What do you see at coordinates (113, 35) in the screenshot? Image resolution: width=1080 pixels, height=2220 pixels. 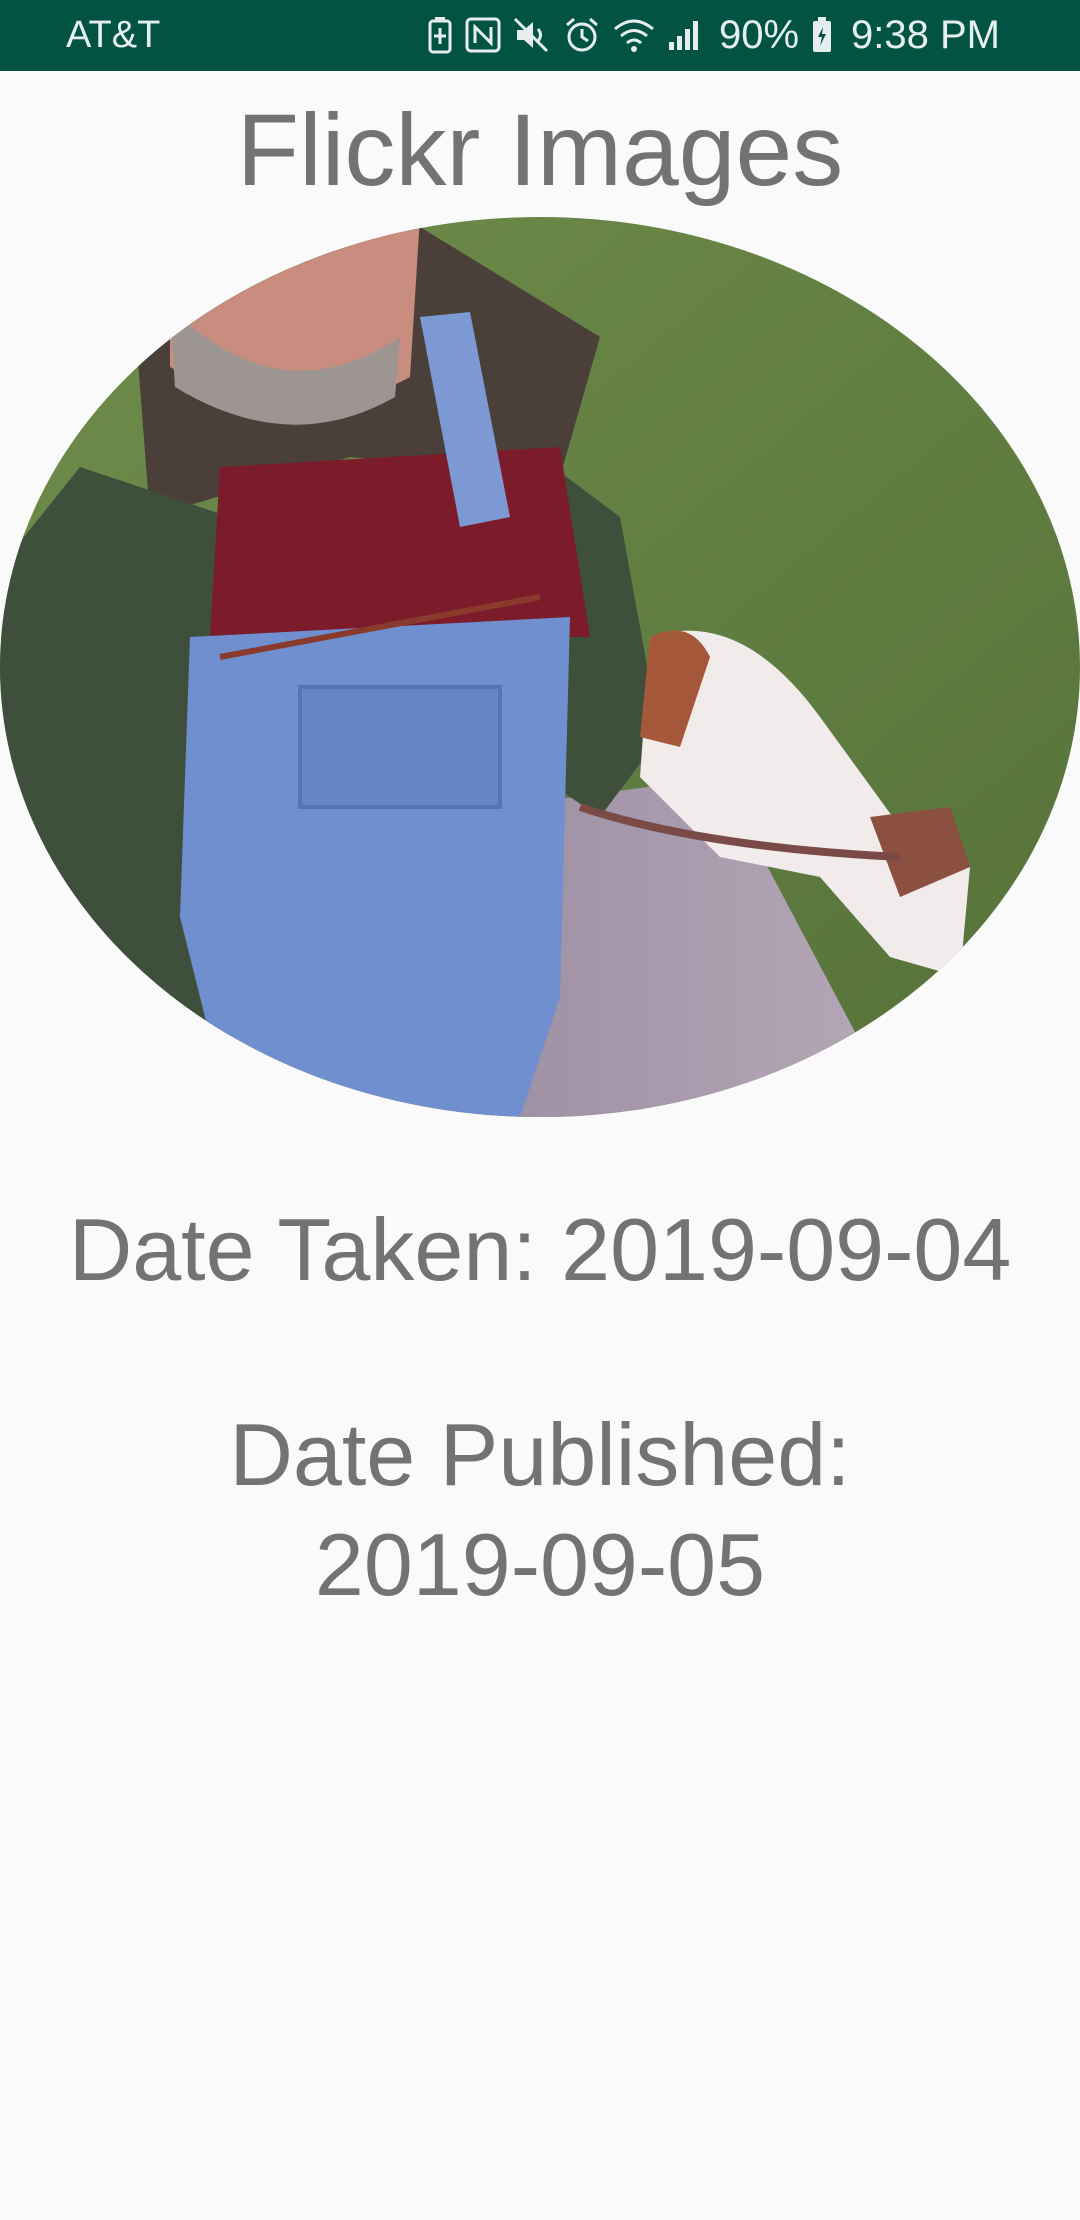 I see `carrier-label: AT&T` at bounding box center [113, 35].